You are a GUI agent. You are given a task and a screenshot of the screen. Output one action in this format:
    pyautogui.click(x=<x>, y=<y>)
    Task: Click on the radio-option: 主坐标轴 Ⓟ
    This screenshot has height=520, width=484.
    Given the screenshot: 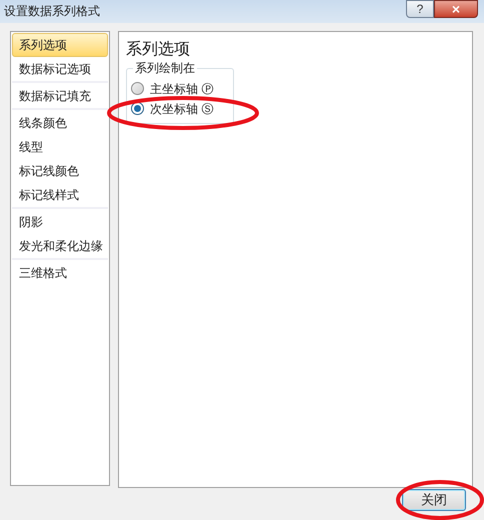 What is the action you would take?
    pyautogui.click(x=180, y=88)
    